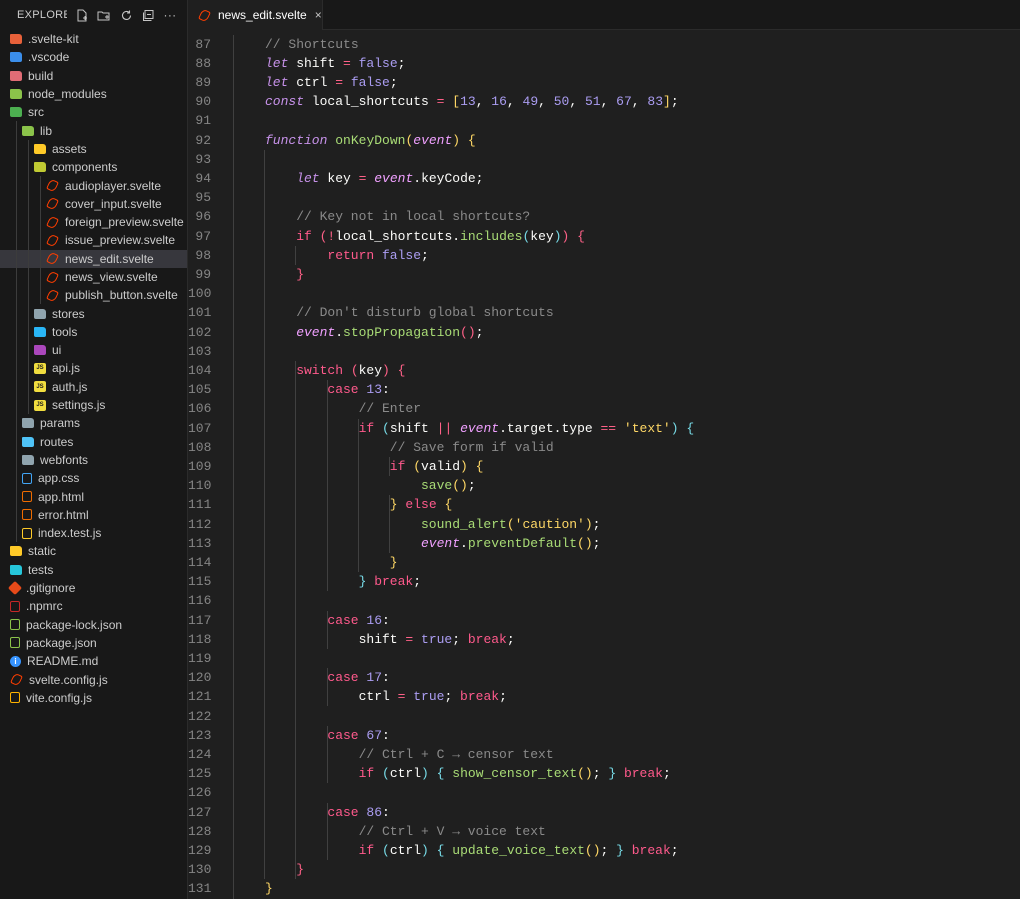 The width and height of the screenshot is (1020, 899). Describe the element at coordinates (93, 496) in the screenshot. I see `tree-item: app.html` at that location.